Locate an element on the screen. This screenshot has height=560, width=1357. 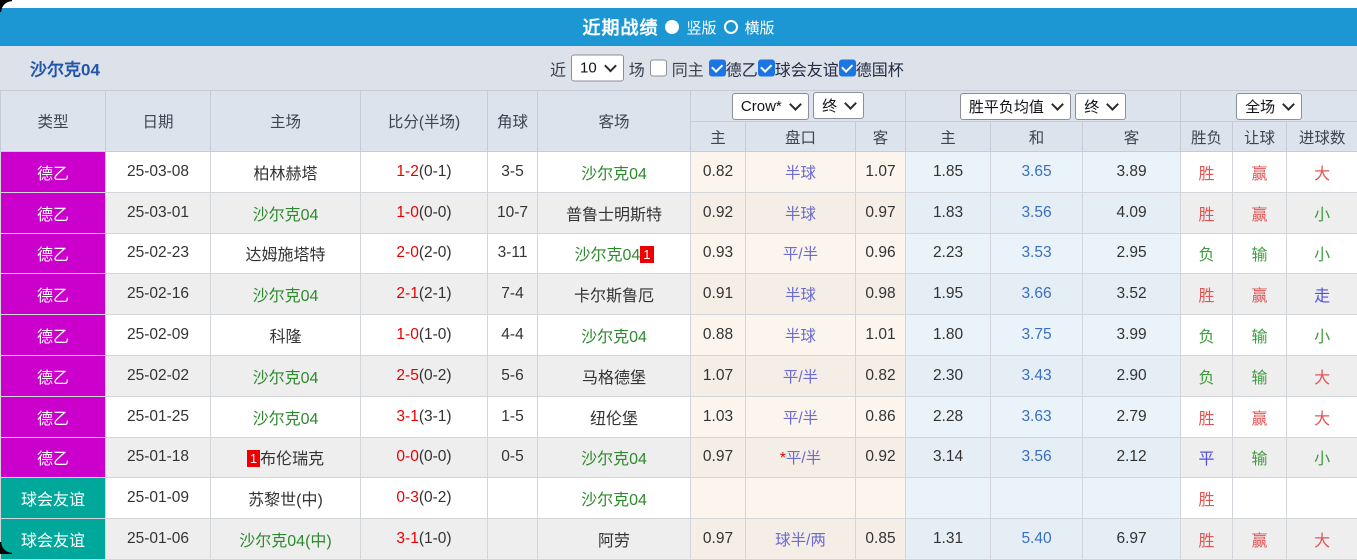
ah-line-cell: 平/半 is located at coordinates (801, 416).